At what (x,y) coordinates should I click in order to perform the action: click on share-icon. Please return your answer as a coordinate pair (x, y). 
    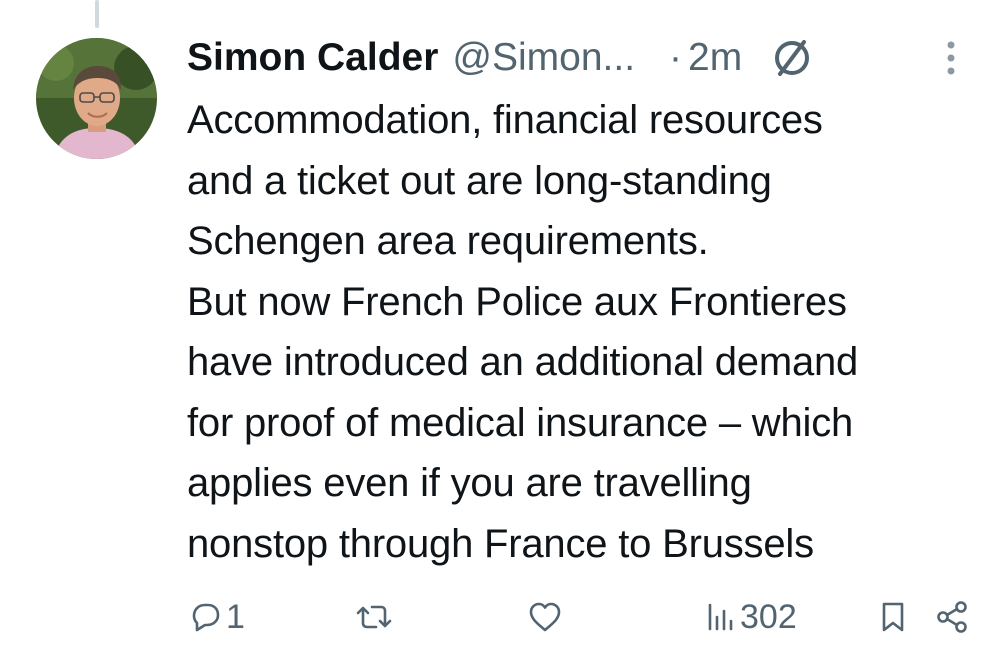
    Looking at the image, I should click on (952, 617).